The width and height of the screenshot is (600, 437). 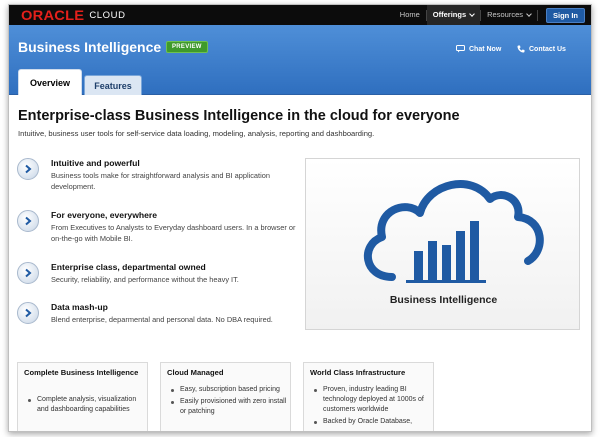 I want to click on tab-features: Features, so click(x=113, y=85).